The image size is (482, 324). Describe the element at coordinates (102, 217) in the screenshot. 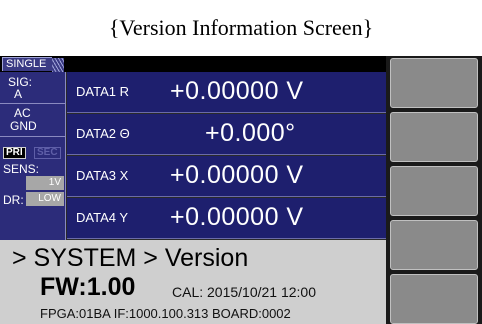

I see `data-label: DATA4 Y` at that location.